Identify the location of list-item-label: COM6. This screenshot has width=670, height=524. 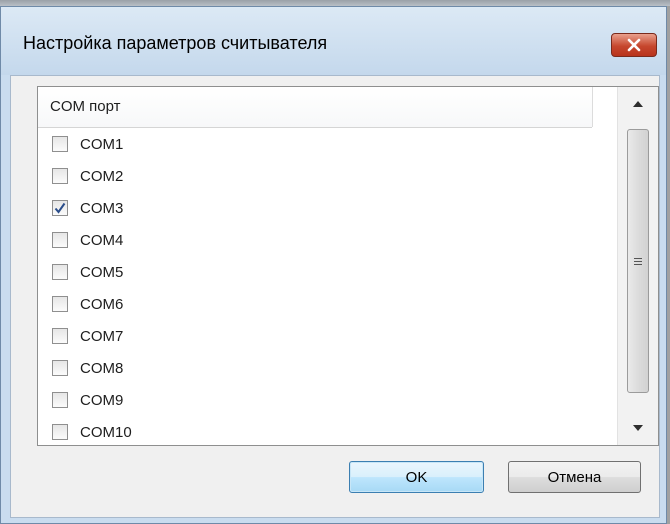
(102, 304).